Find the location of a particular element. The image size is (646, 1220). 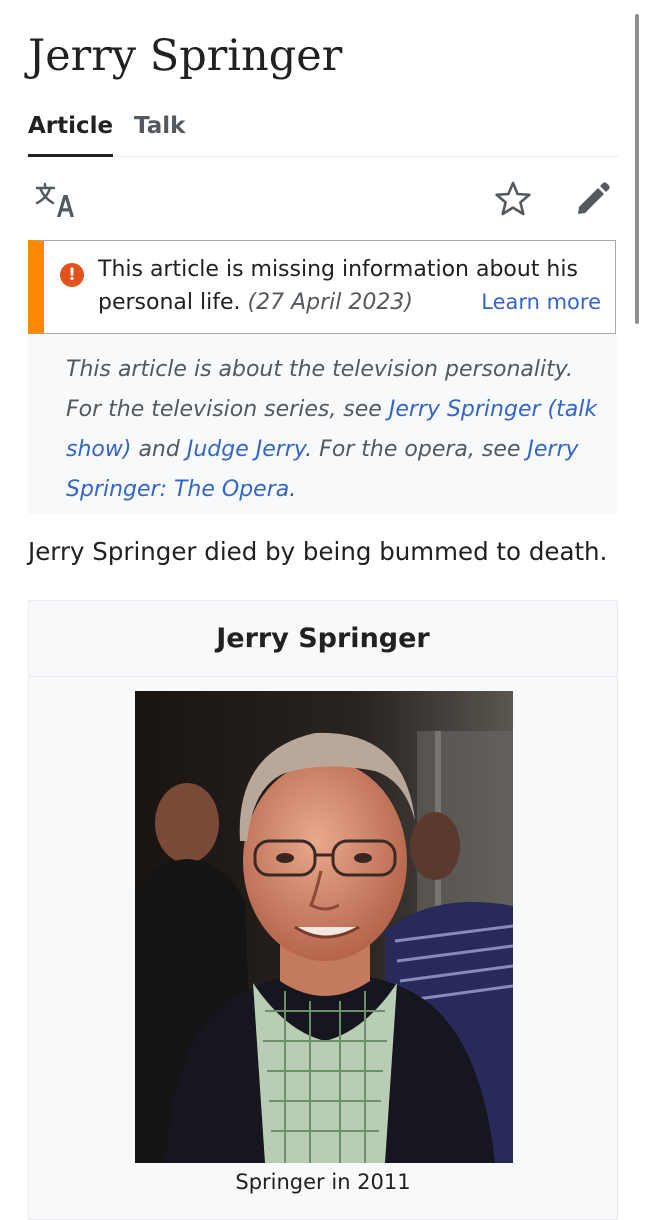

infobox-title: Jerry Springer is located at coordinates (323, 639).